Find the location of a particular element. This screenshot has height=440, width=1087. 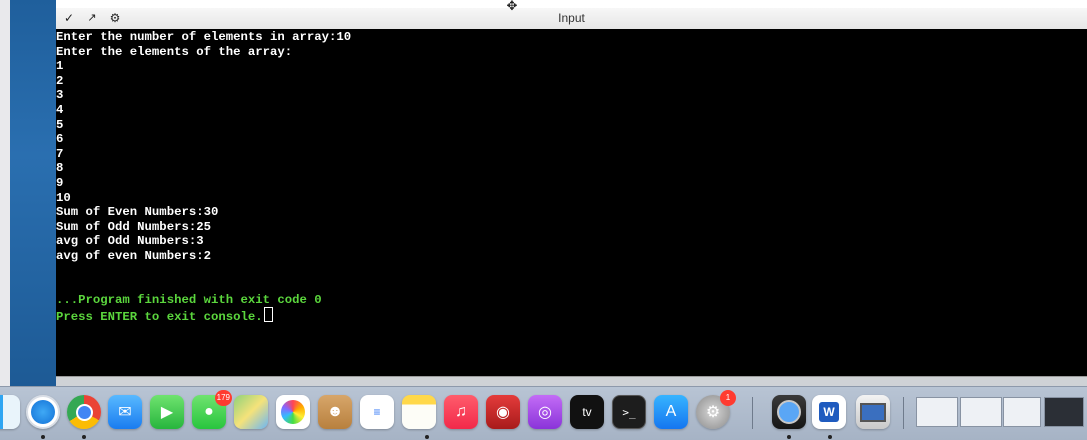

console-line: 7 is located at coordinates (60, 153).